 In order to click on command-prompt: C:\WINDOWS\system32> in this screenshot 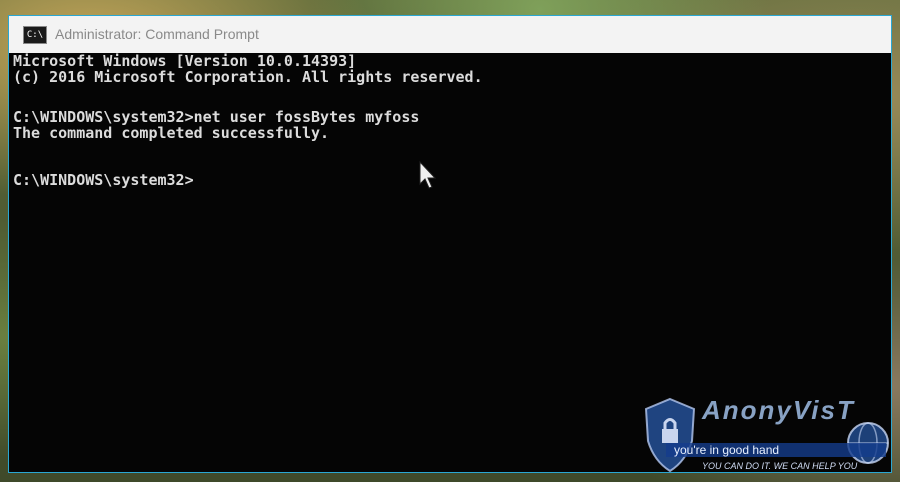, I will do `click(103, 180)`.